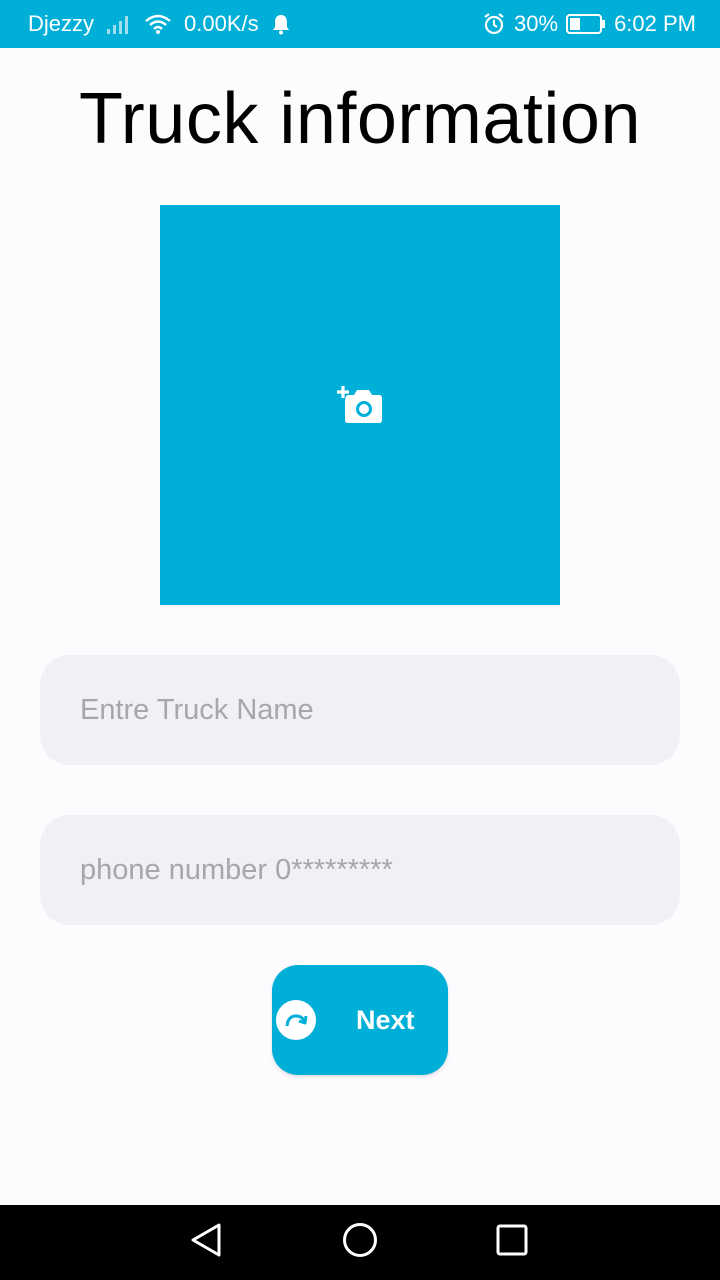 The image size is (720, 1280). I want to click on status-left: Djezzy 0.00K/s, so click(165, 24).